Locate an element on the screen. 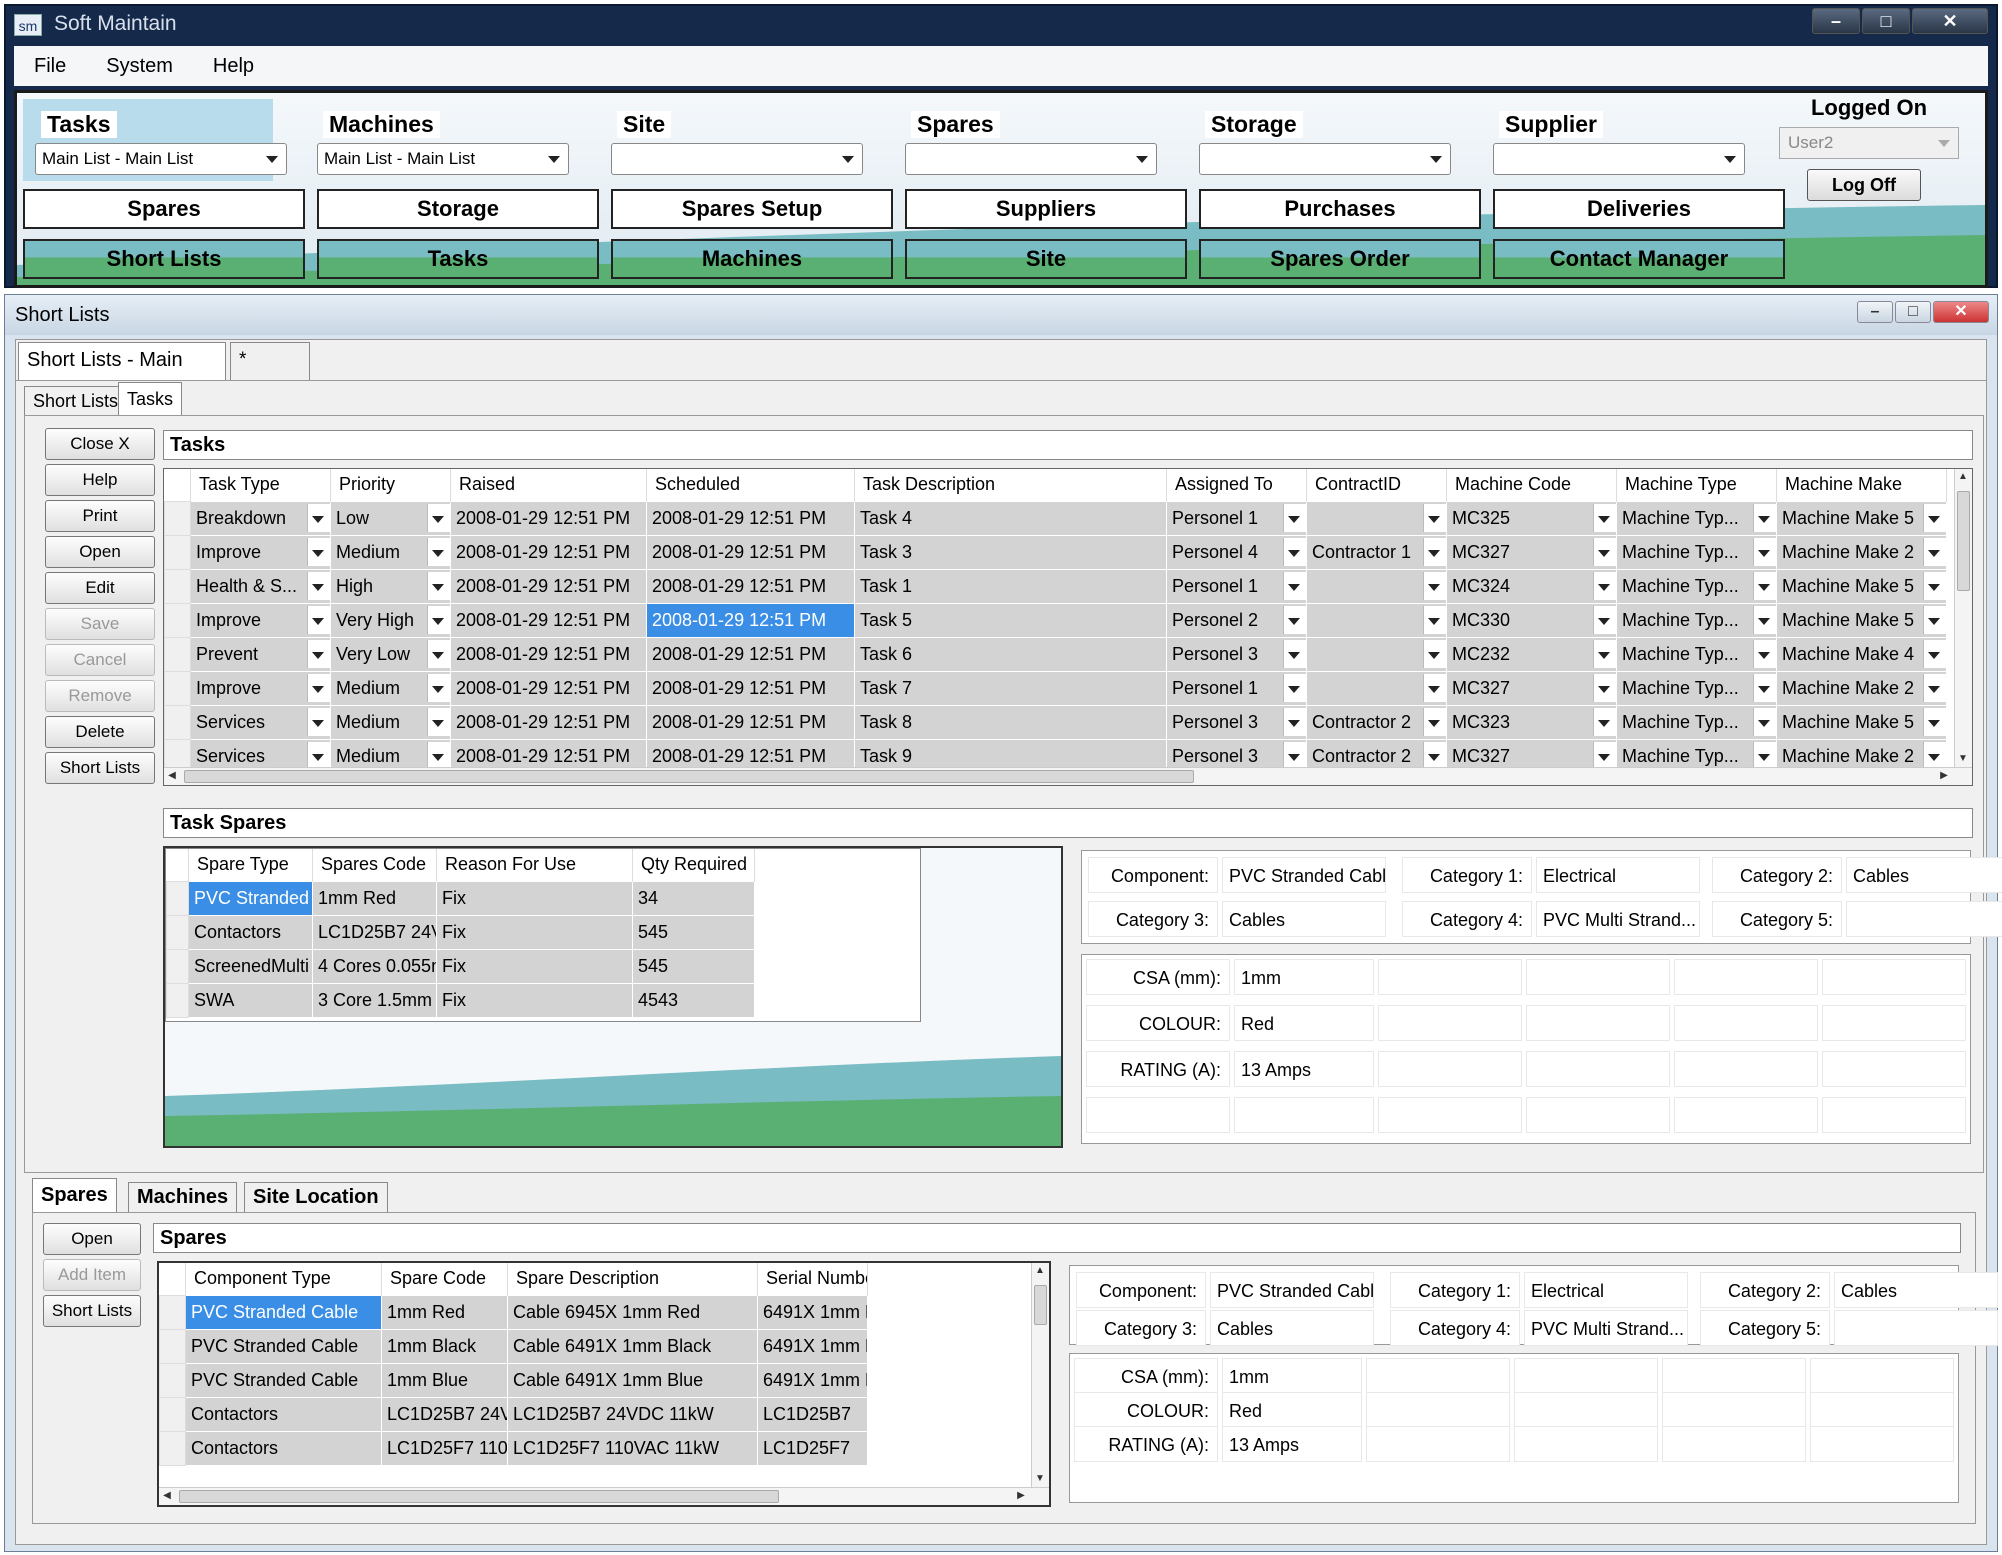 The width and height of the screenshot is (2002, 1555). table-cell: Cable 6945X 1mm Red is located at coordinates (632, 1312).